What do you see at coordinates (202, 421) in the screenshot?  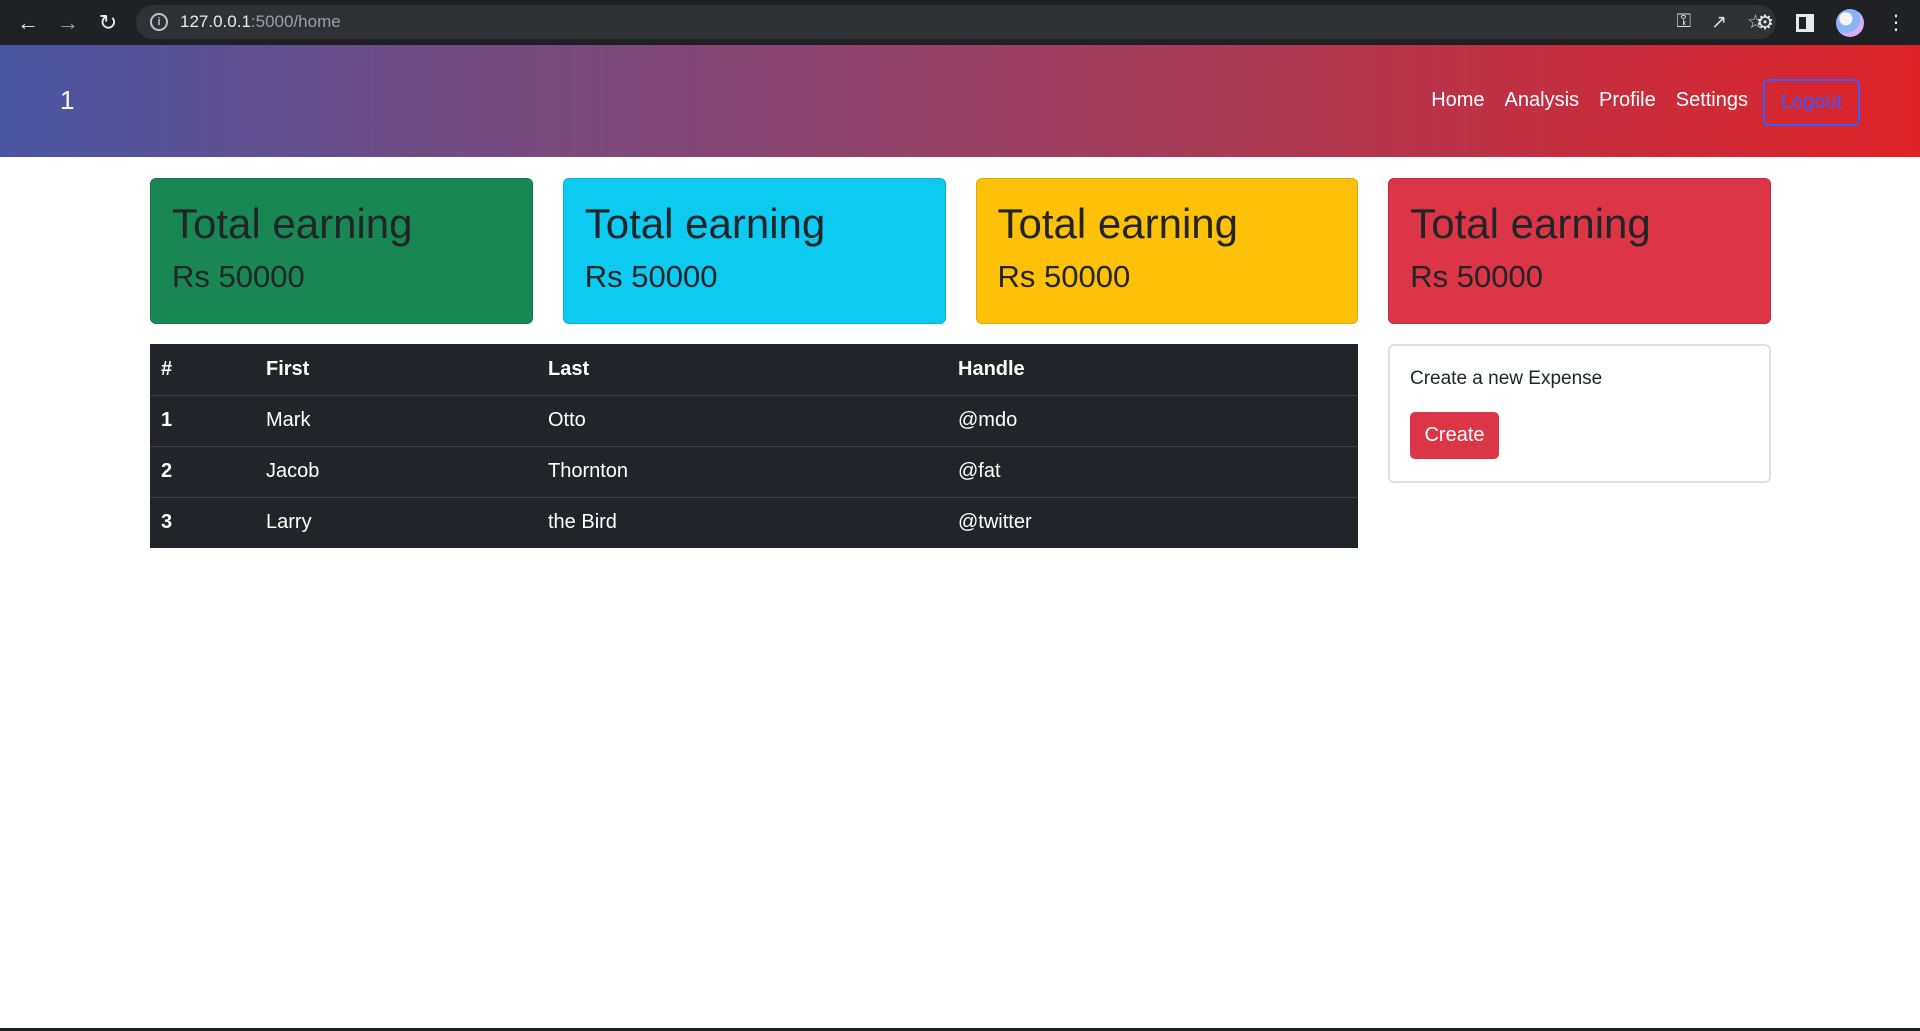 I see `table-cell: 1` at bounding box center [202, 421].